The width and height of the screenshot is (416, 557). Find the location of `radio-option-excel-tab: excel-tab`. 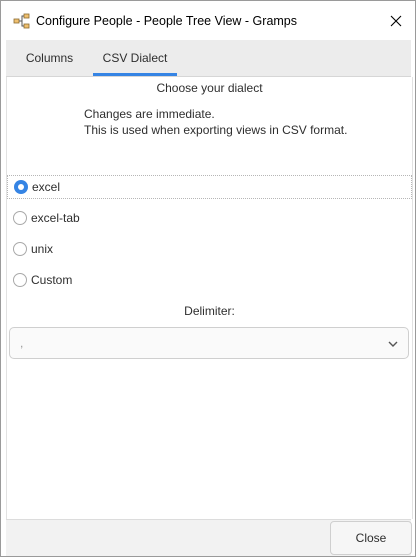

radio-option-excel-tab: excel-tab is located at coordinates (43, 218).